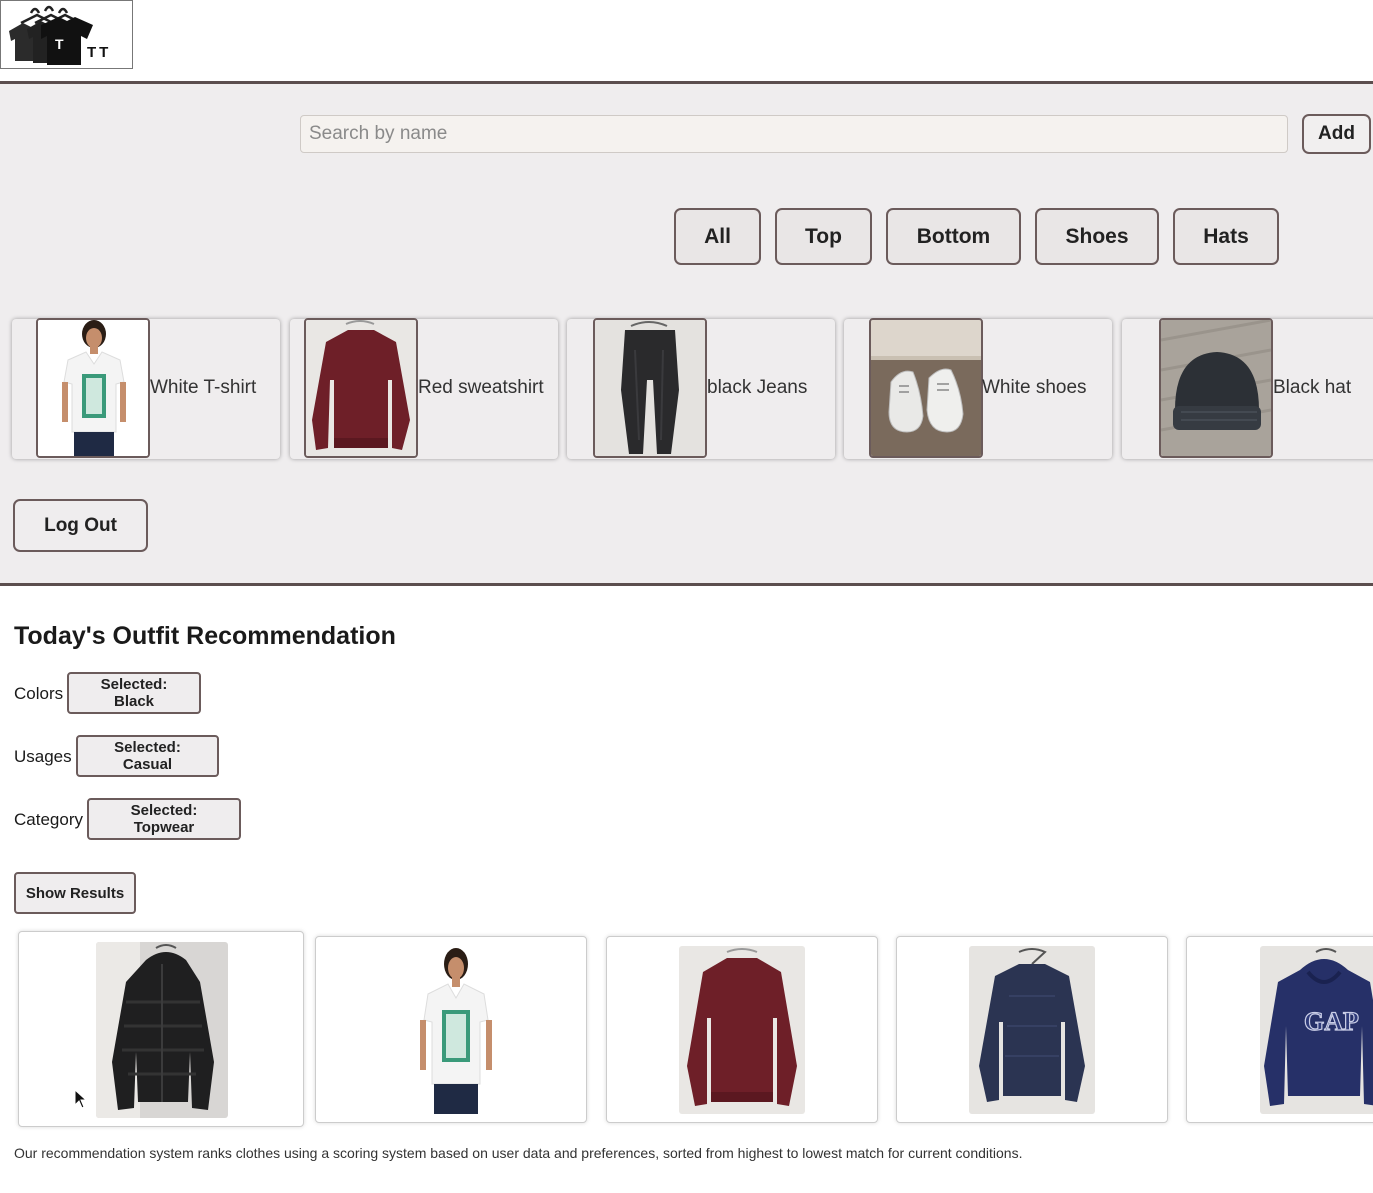 This screenshot has height=1193, width=1373. I want to click on gap-hoodie-image: GAP, so click(1316, 1030).